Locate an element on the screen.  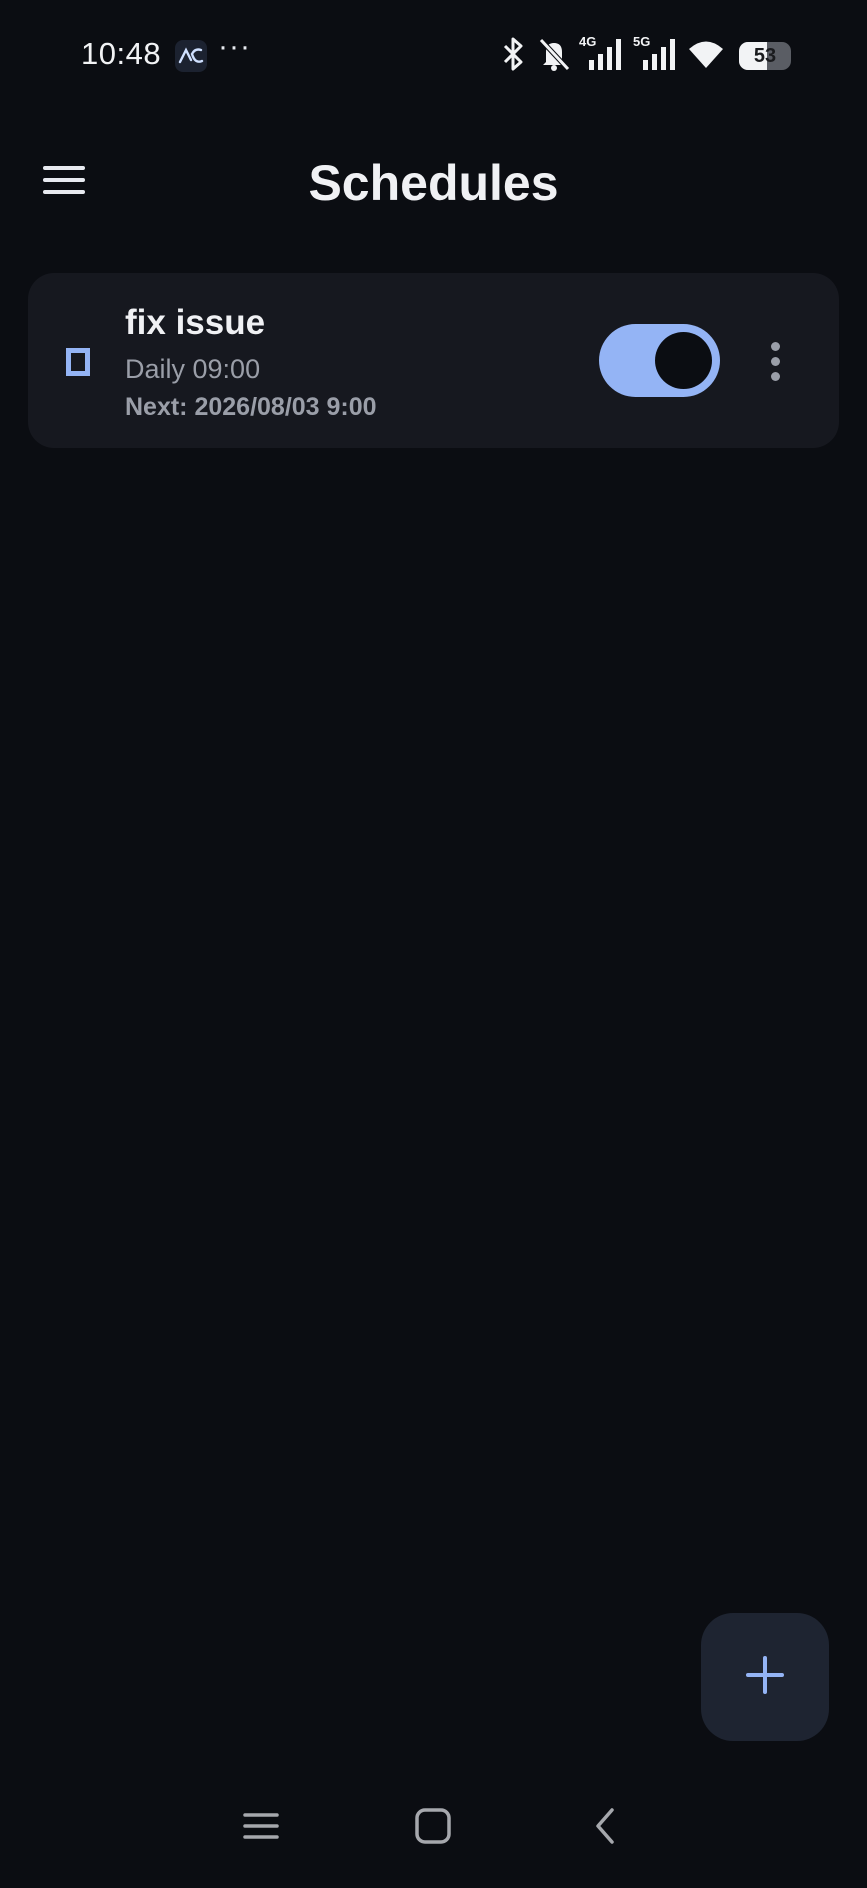
recents-icon is located at coordinates (261, 1826).